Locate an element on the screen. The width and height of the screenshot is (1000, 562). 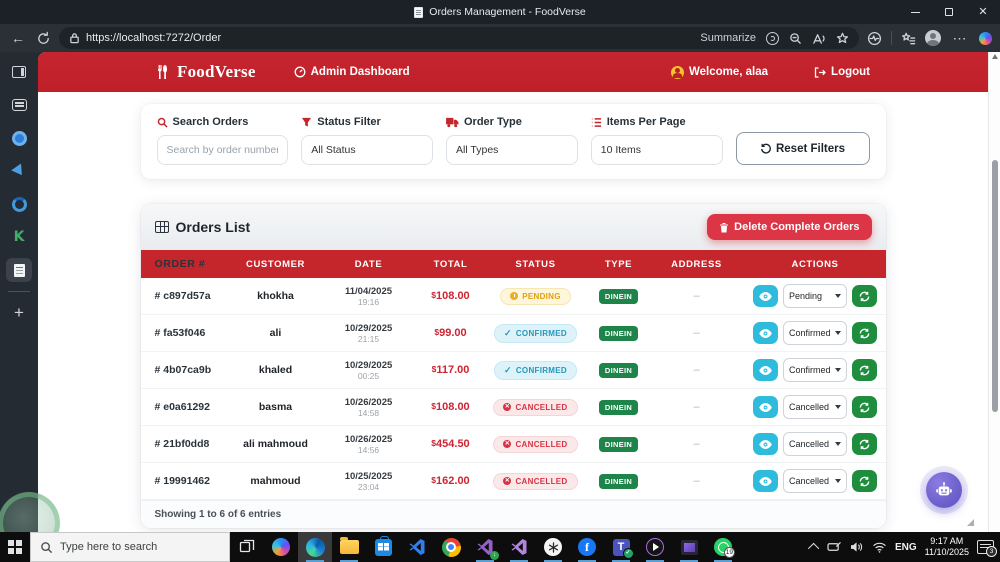
taskbar-store is located at coordinates (383, 547).